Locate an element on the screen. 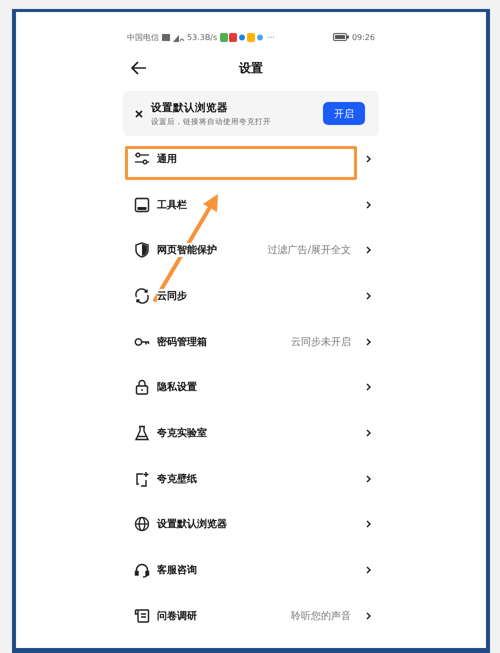 The width and height of the screenshot is (500, 653). signal-icon is located at coordinates (173, 37).